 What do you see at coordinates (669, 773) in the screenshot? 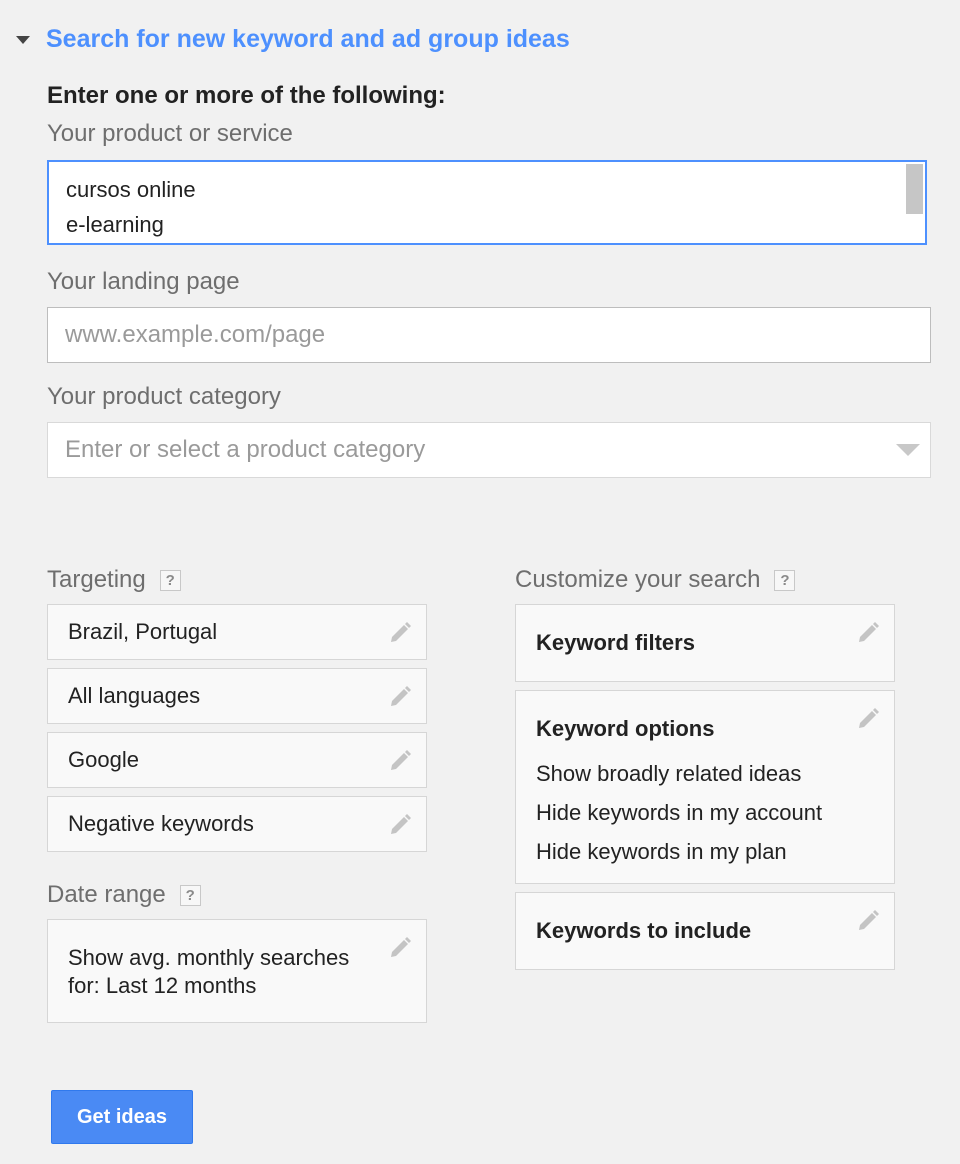
I see `keyword-option-item: Show broadly related ideas` at bounding box center [669, 773].